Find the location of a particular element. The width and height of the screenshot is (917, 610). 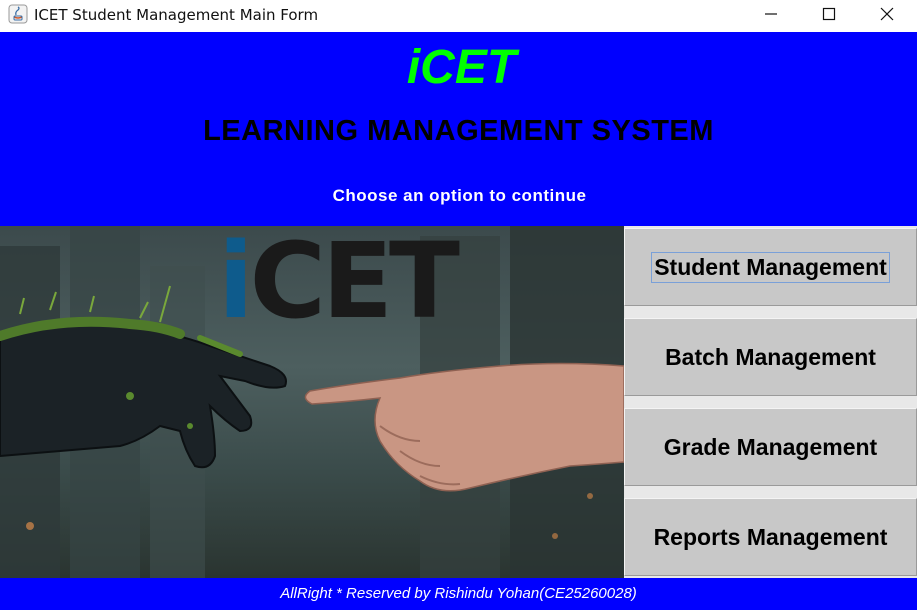

reports-management-label: Reports Management is located at coordinates (770, 536).